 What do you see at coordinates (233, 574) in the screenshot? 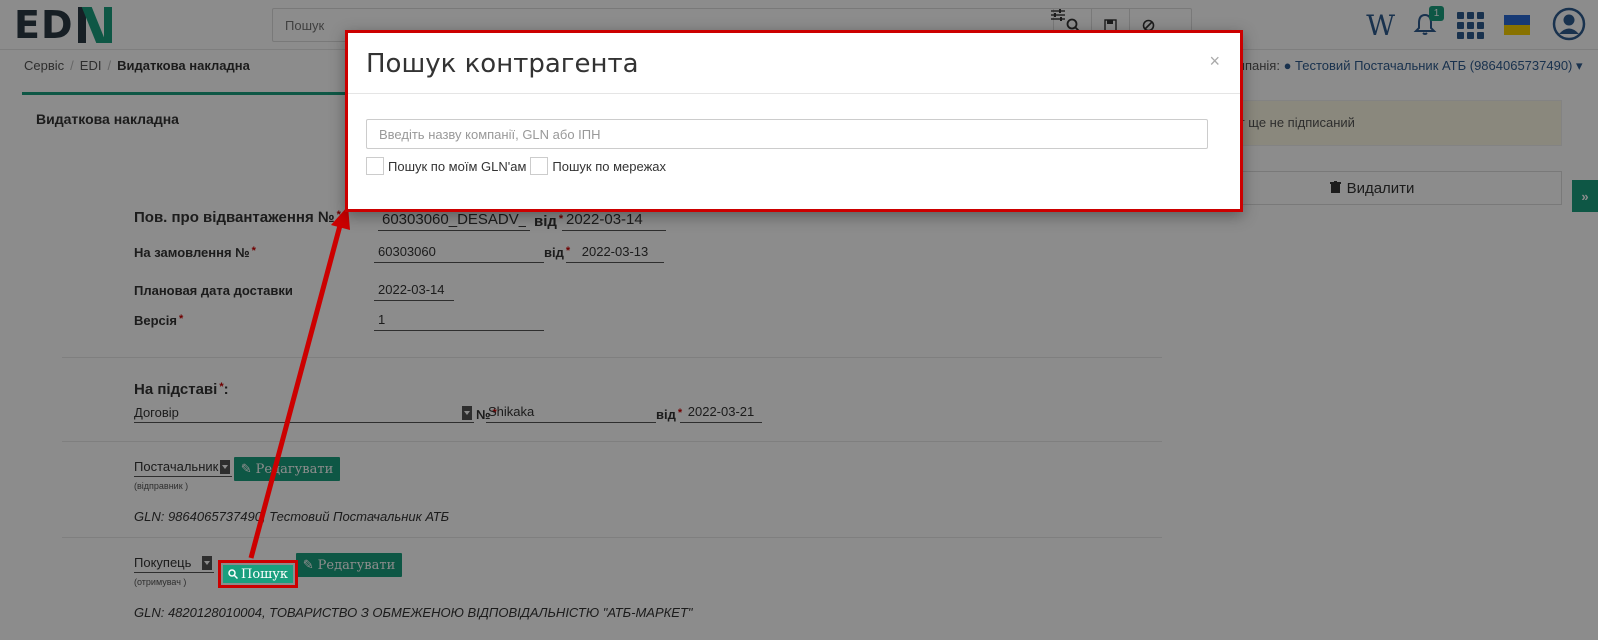
I see `search-icon` at bounding box center [233, 574].